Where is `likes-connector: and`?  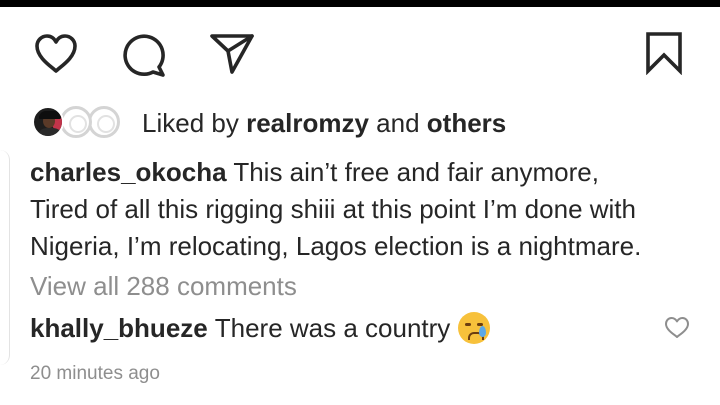
likes-connector: and is located at coordinates (398, 122).